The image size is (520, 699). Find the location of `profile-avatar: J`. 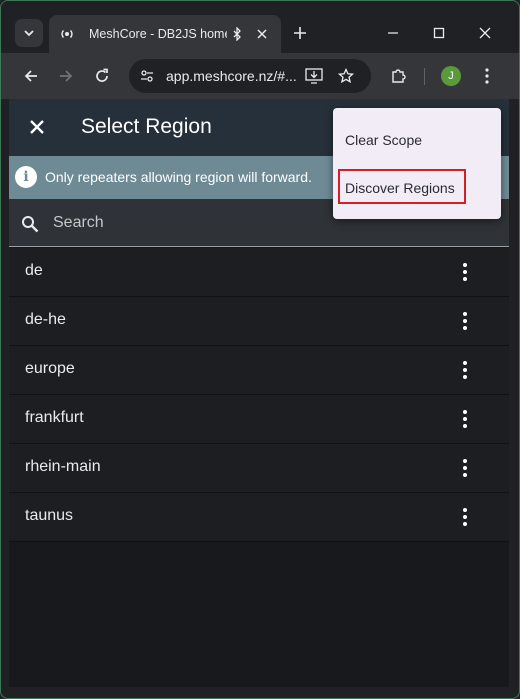

profile-avatar: J is located at coordinates (451, 76).